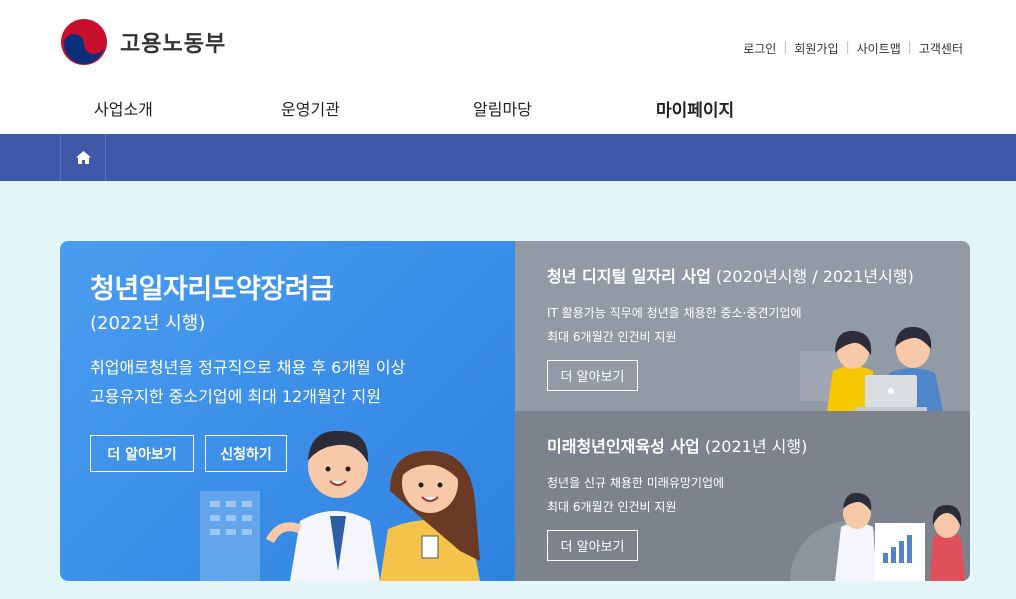  I want to click on nav-item-notice: 알림마당, so click(502, 108).